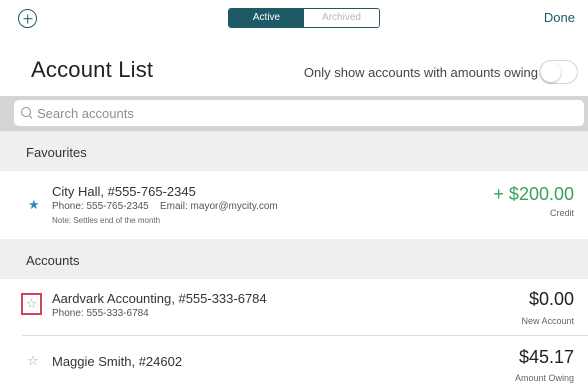 Image resolution: width=588 pixels, height=390 pixels. I want to click on account-title: City Hall, #555-765-2345, so click(124, 191).